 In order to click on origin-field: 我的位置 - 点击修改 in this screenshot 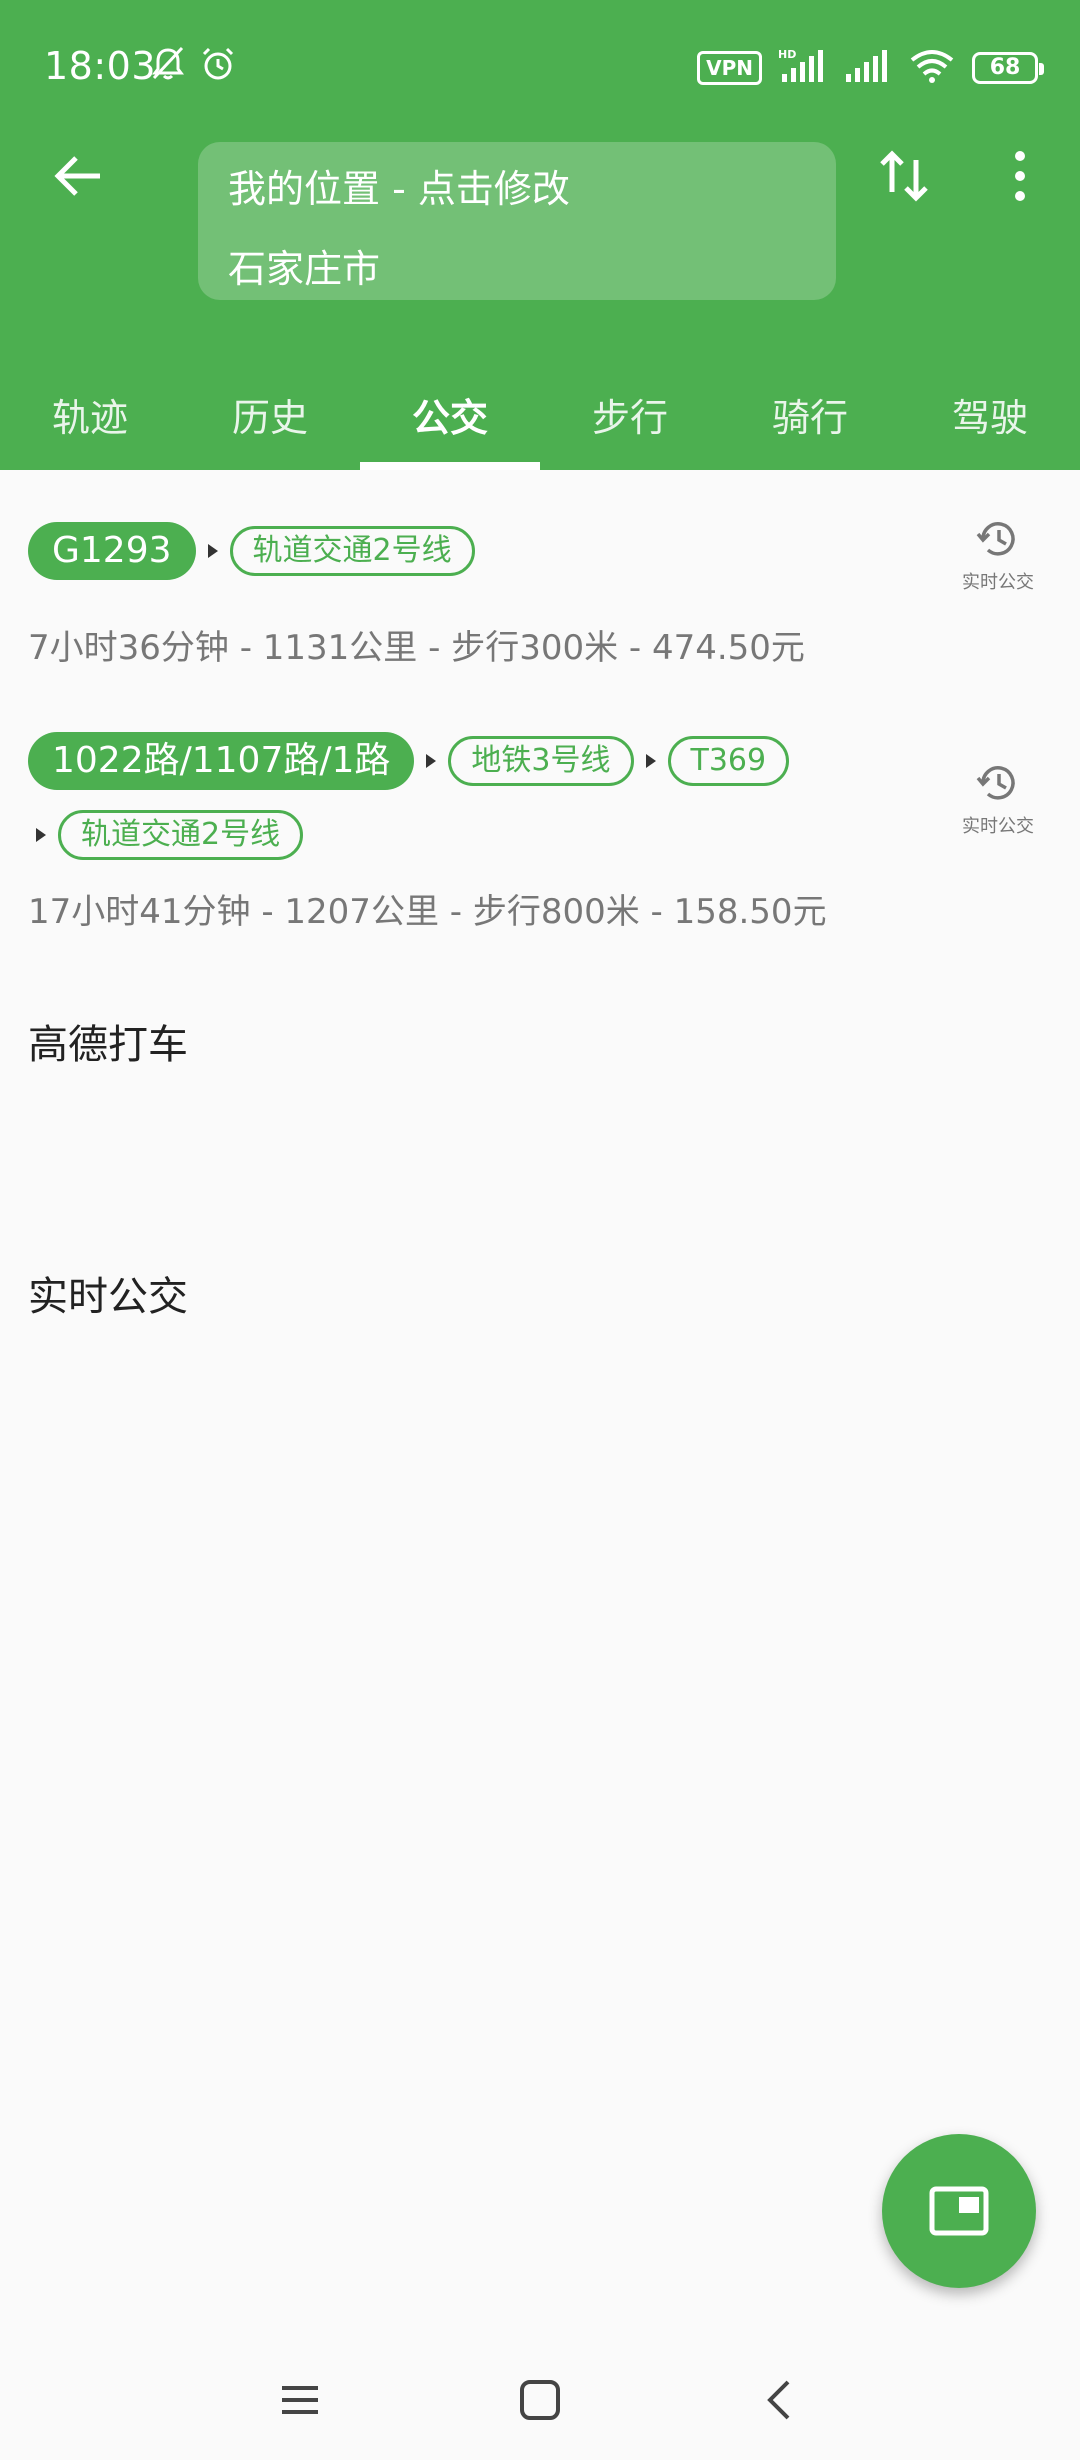, I will do `click(399, 185)`.